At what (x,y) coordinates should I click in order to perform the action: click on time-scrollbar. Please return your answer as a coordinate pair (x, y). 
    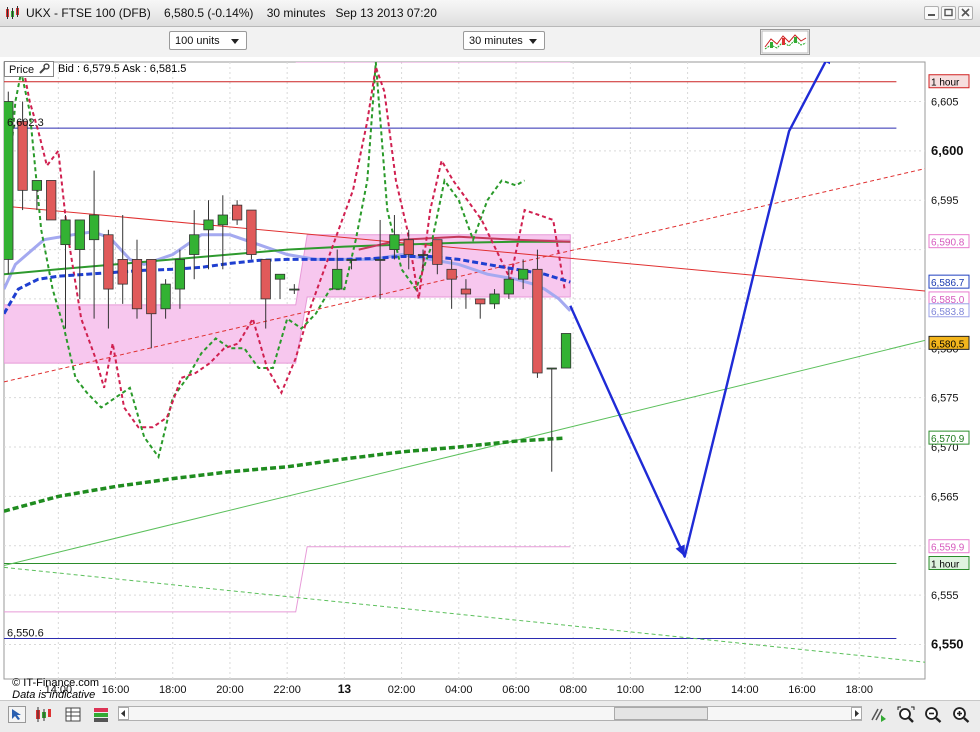
    Looking at the image, I should click on (490, 713).